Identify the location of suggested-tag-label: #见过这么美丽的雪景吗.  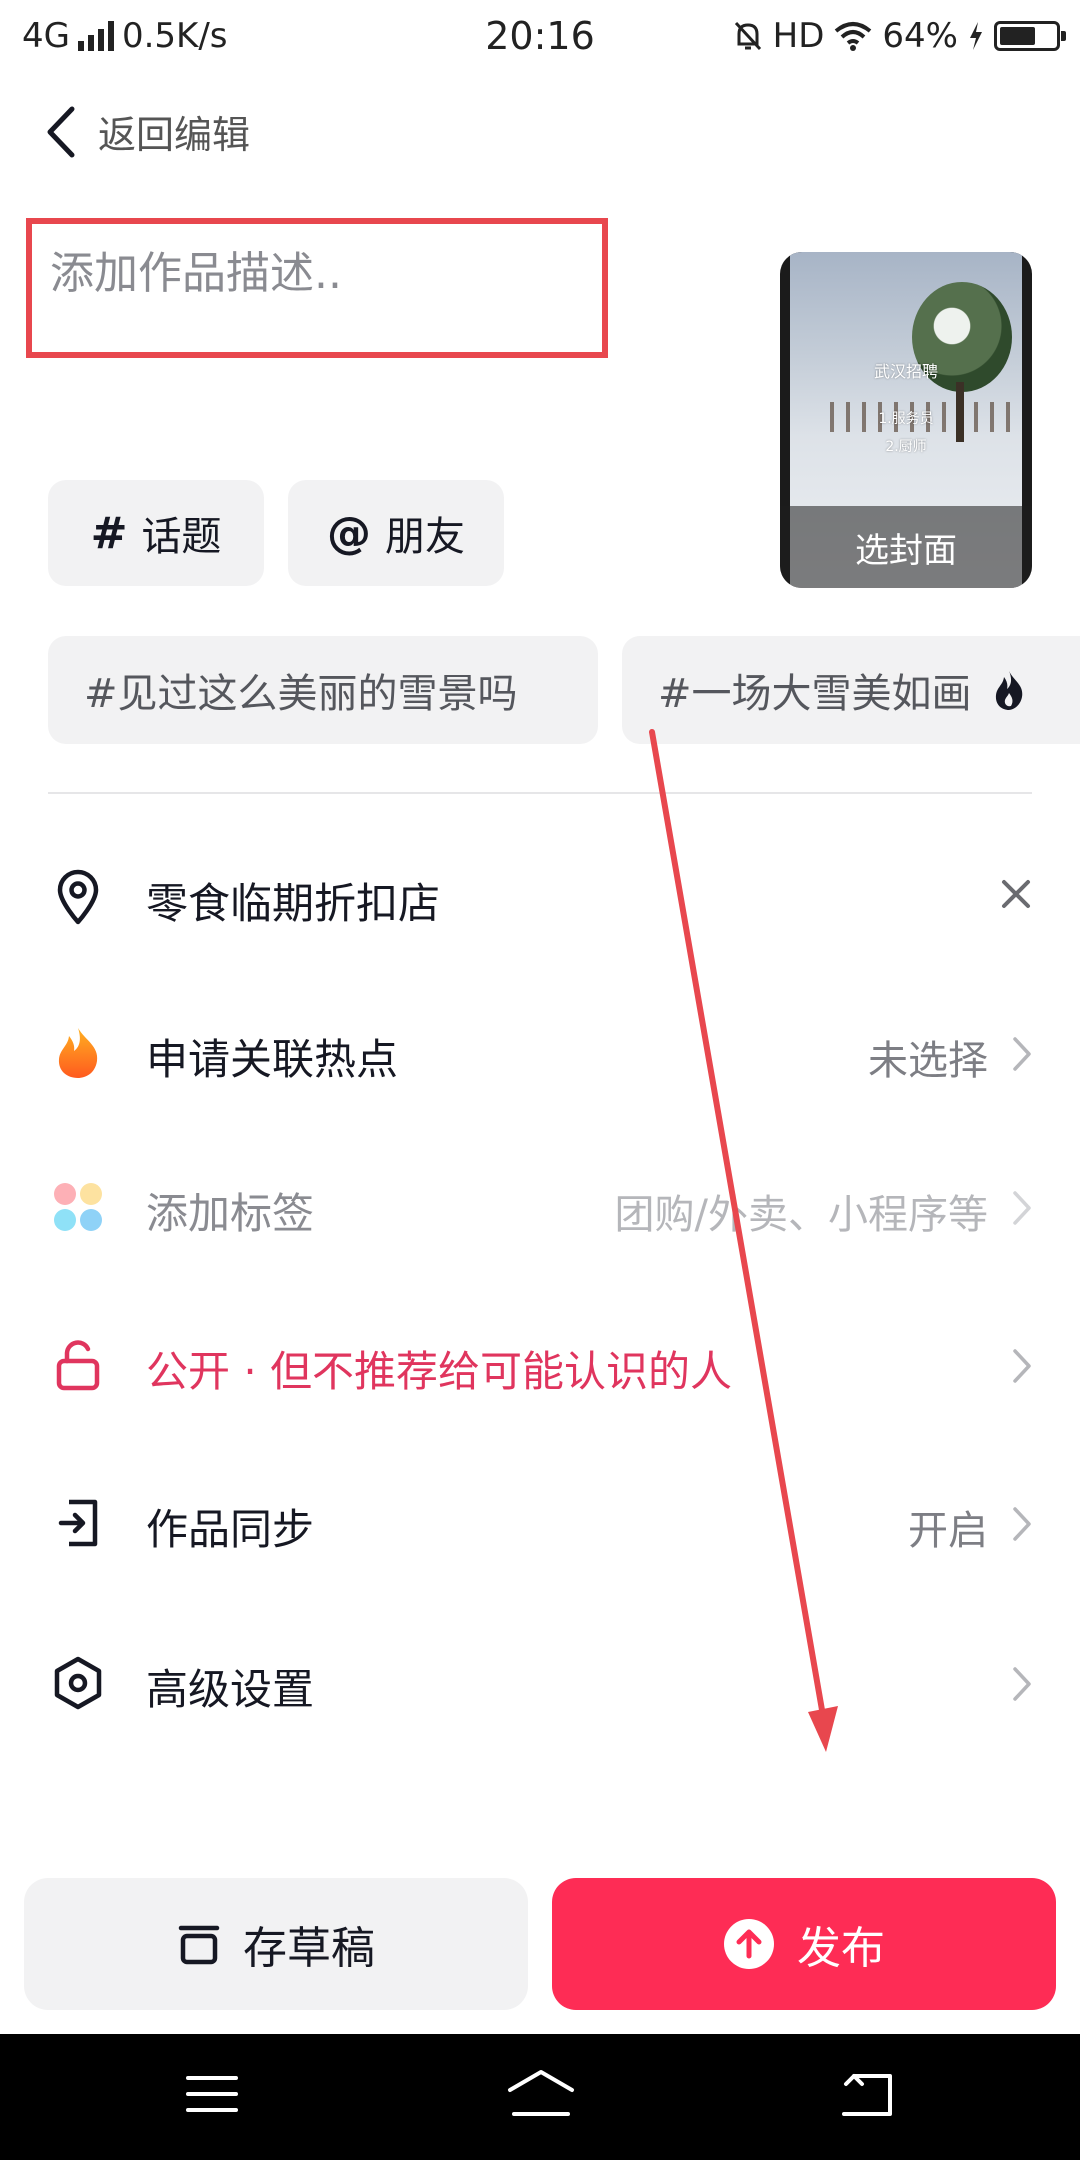
(301, 694).